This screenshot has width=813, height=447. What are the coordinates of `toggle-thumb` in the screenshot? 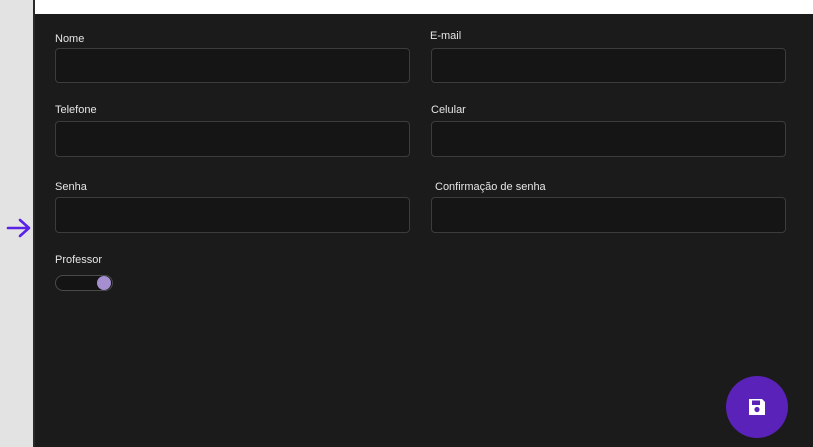 It's located at (104, 283).